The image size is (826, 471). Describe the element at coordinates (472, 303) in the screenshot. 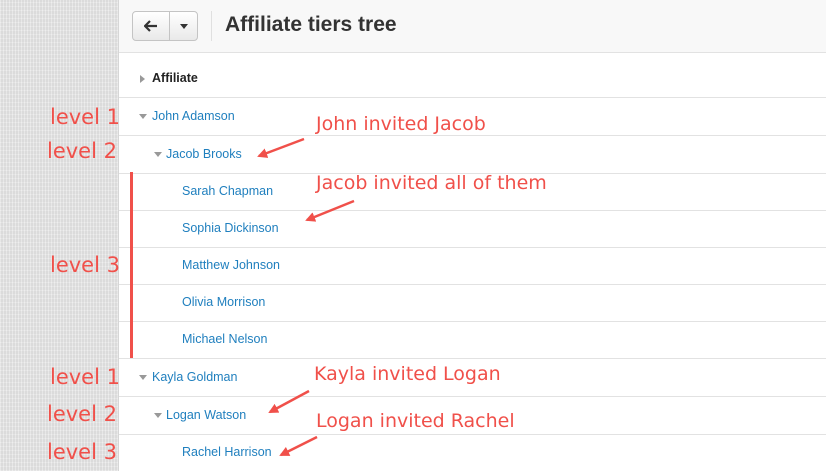

I see `tree-row: Olivia Morrison` at that location.